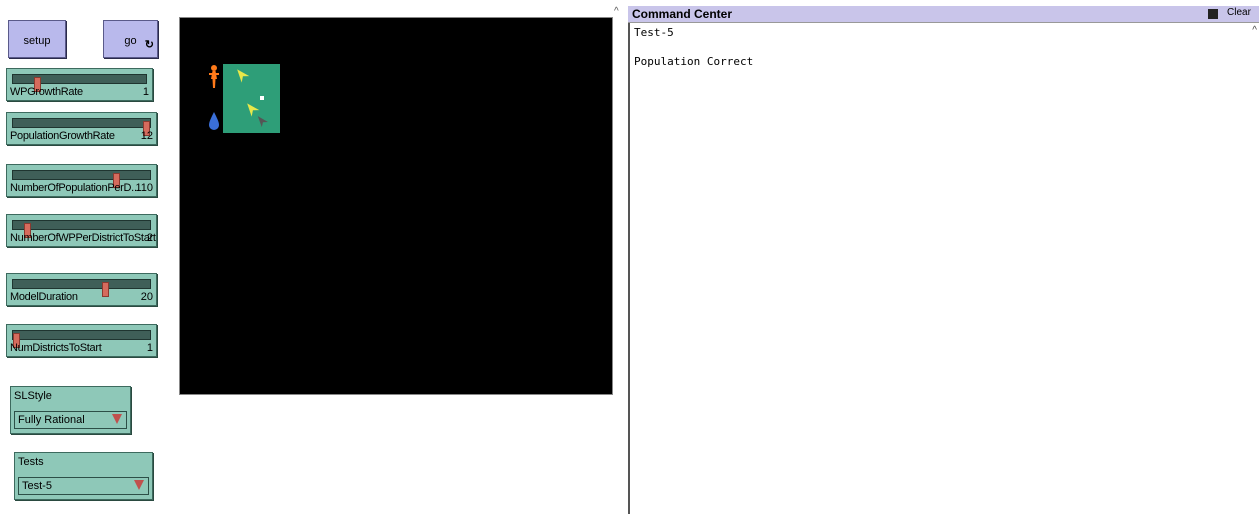 The width and height of the screenshot is (1259, 514). Describe the element at coordinates (251, 98) in the screenshot. I see `district-patch` at that location.